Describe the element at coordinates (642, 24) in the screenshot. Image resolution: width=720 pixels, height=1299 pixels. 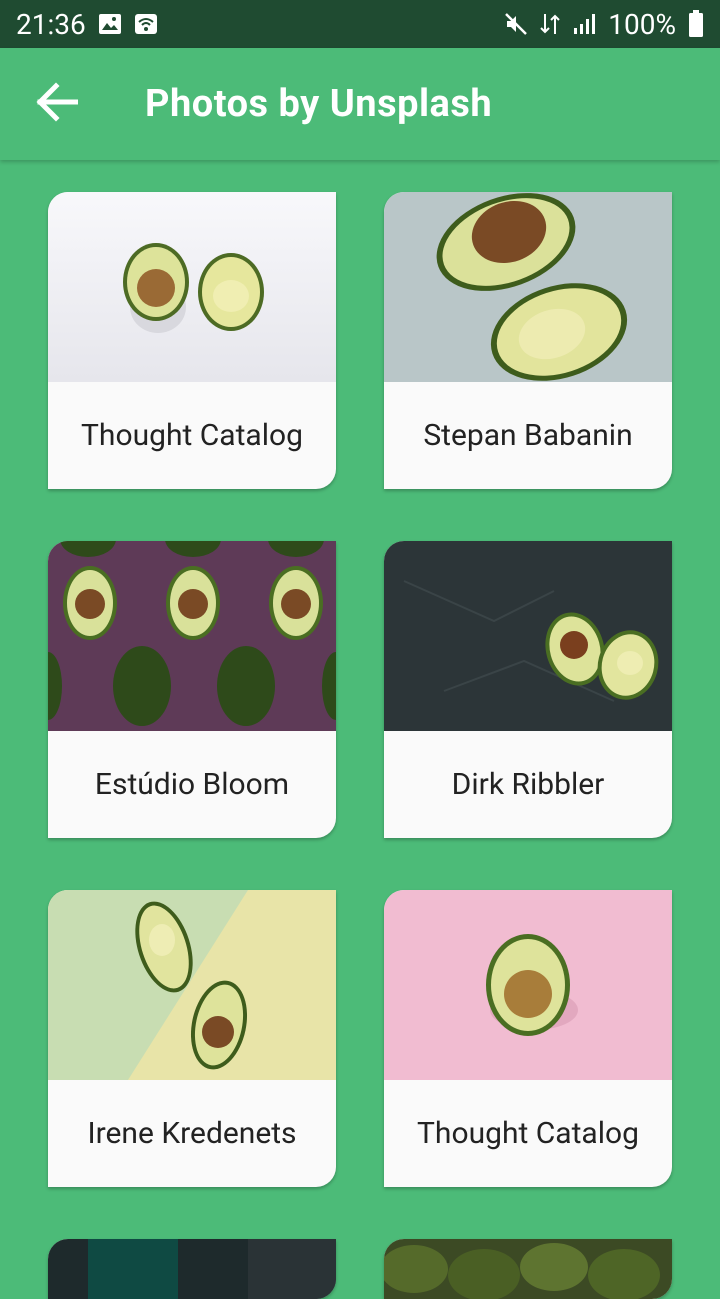
I see `battery-percent: 100%` at that location.